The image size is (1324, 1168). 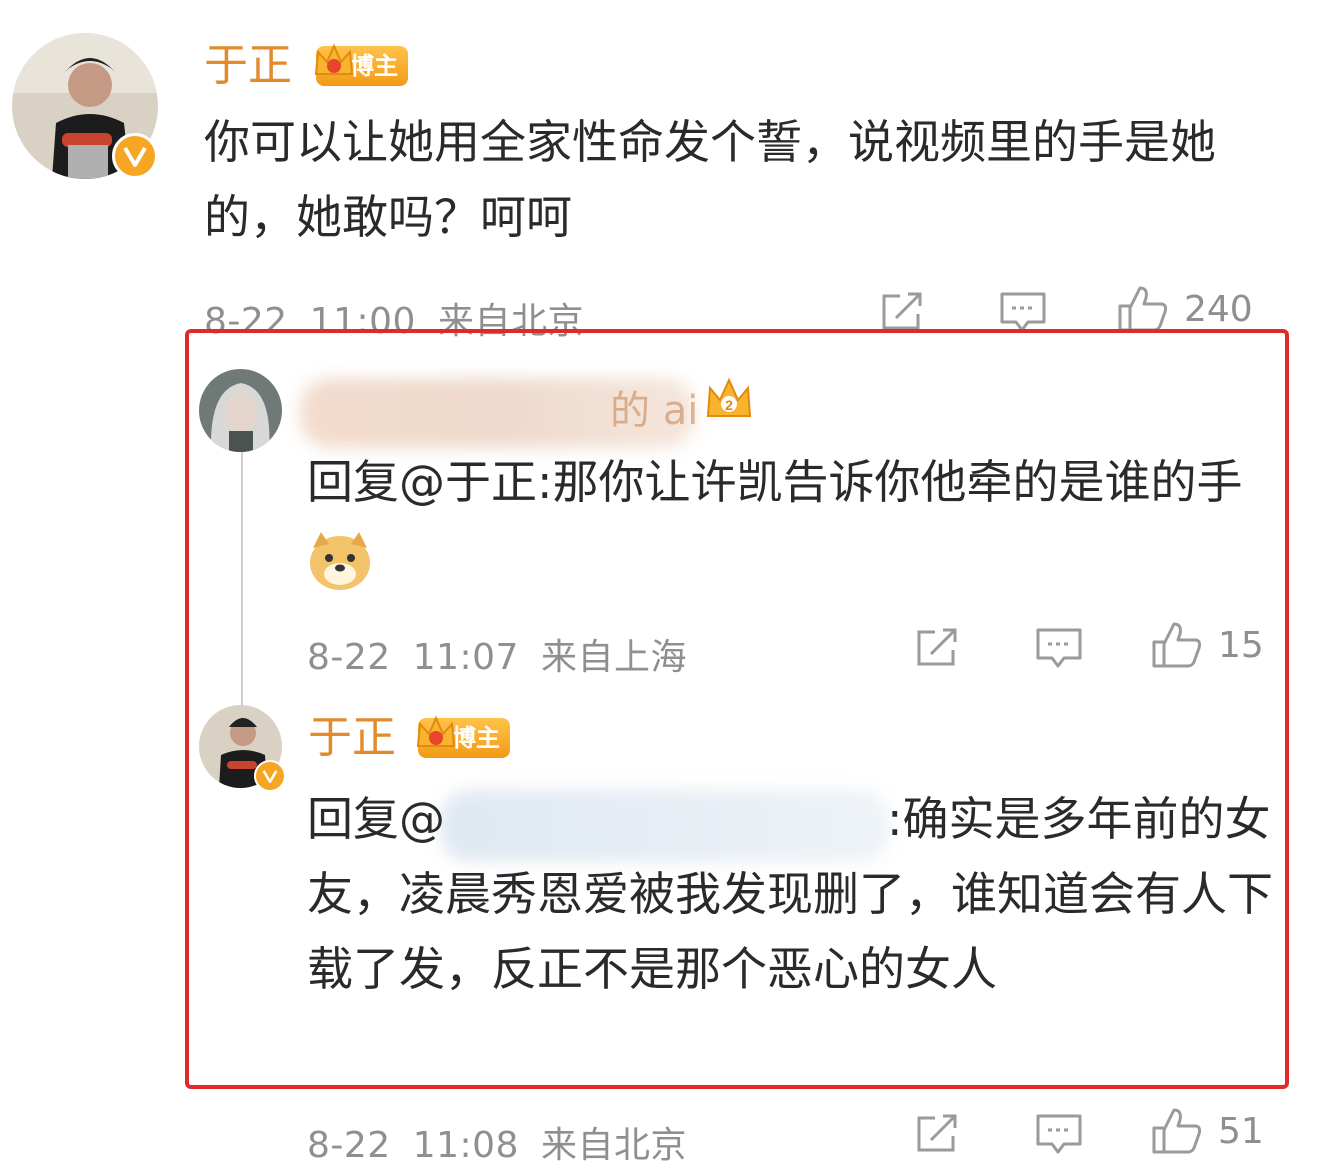 What do you see at coordinates (468, 482) in the screenshot?
I see `mention-link: @于正` at bounding box center [468, 482].